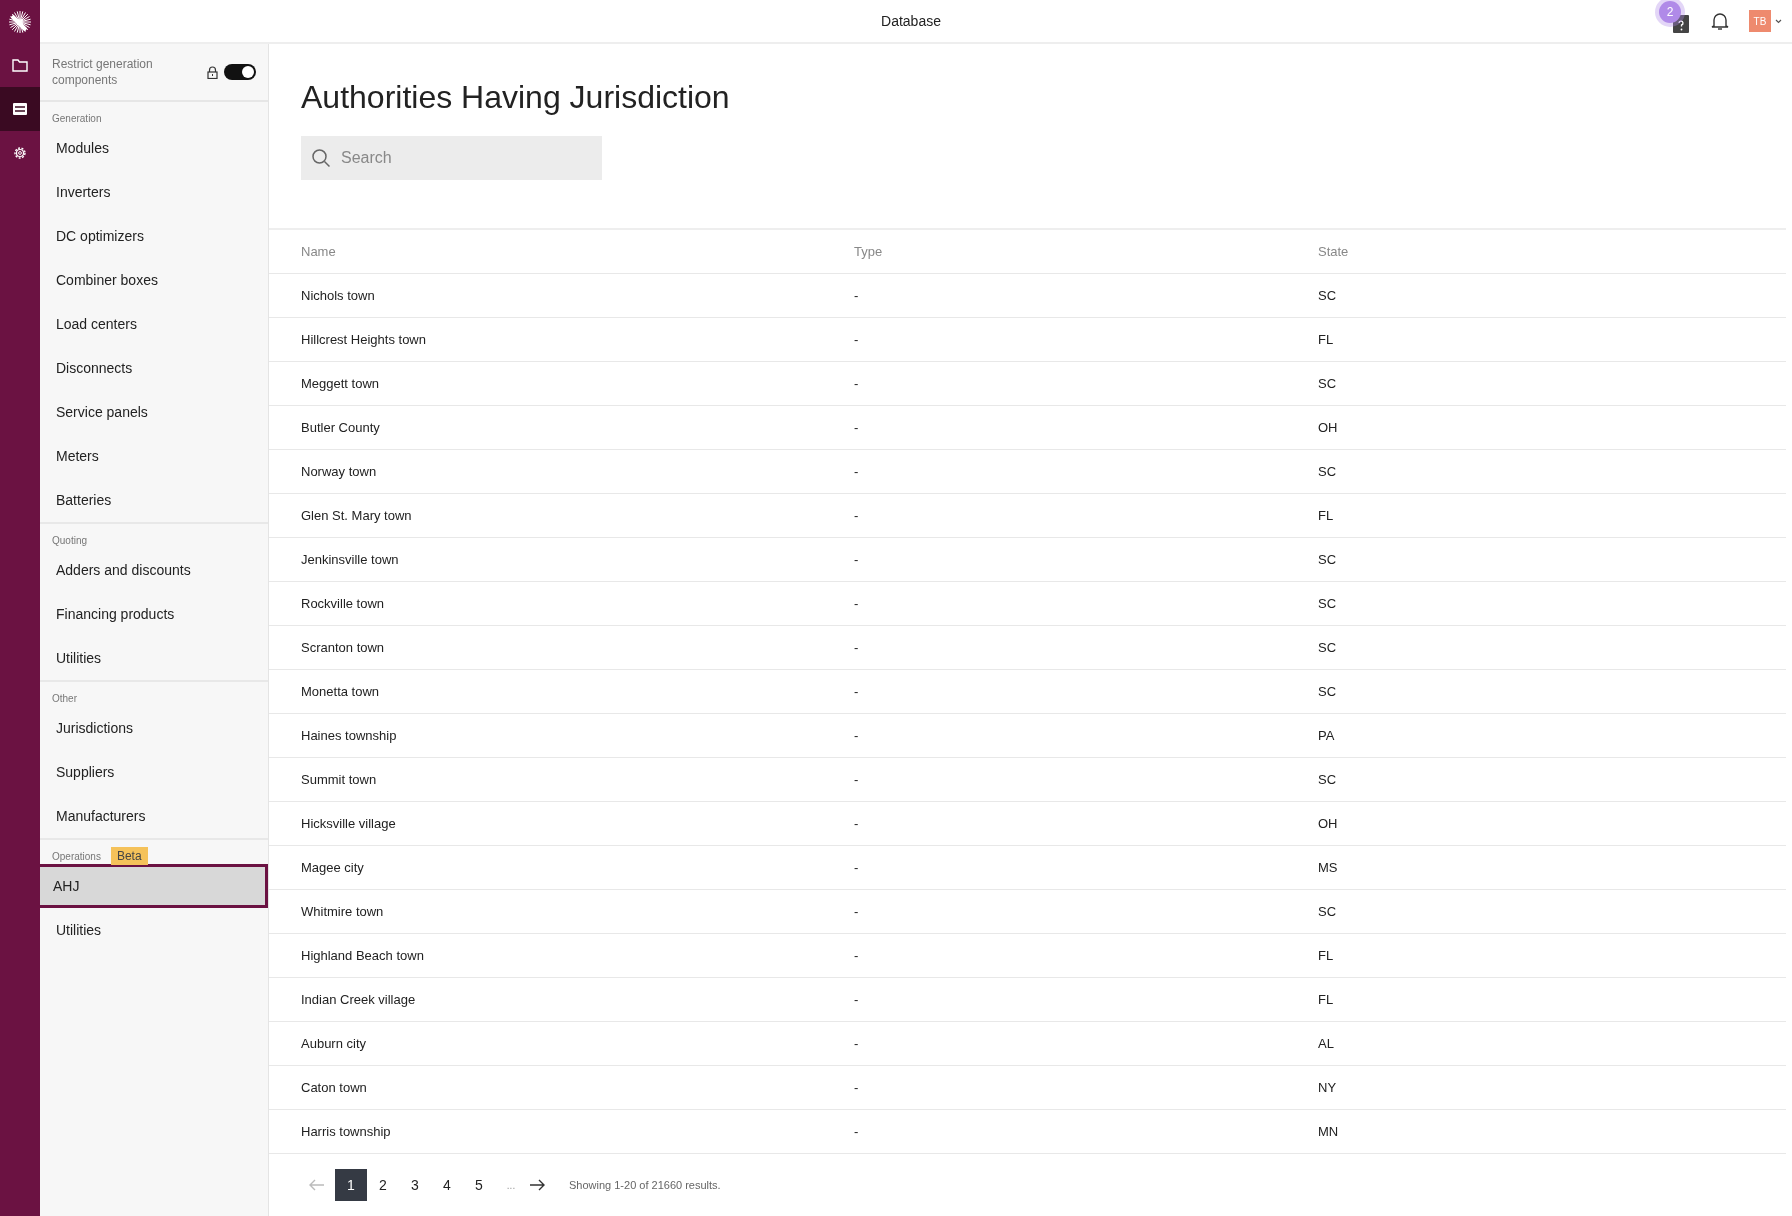  I want to click on table-cell-text: MS, so click(1328, 867).